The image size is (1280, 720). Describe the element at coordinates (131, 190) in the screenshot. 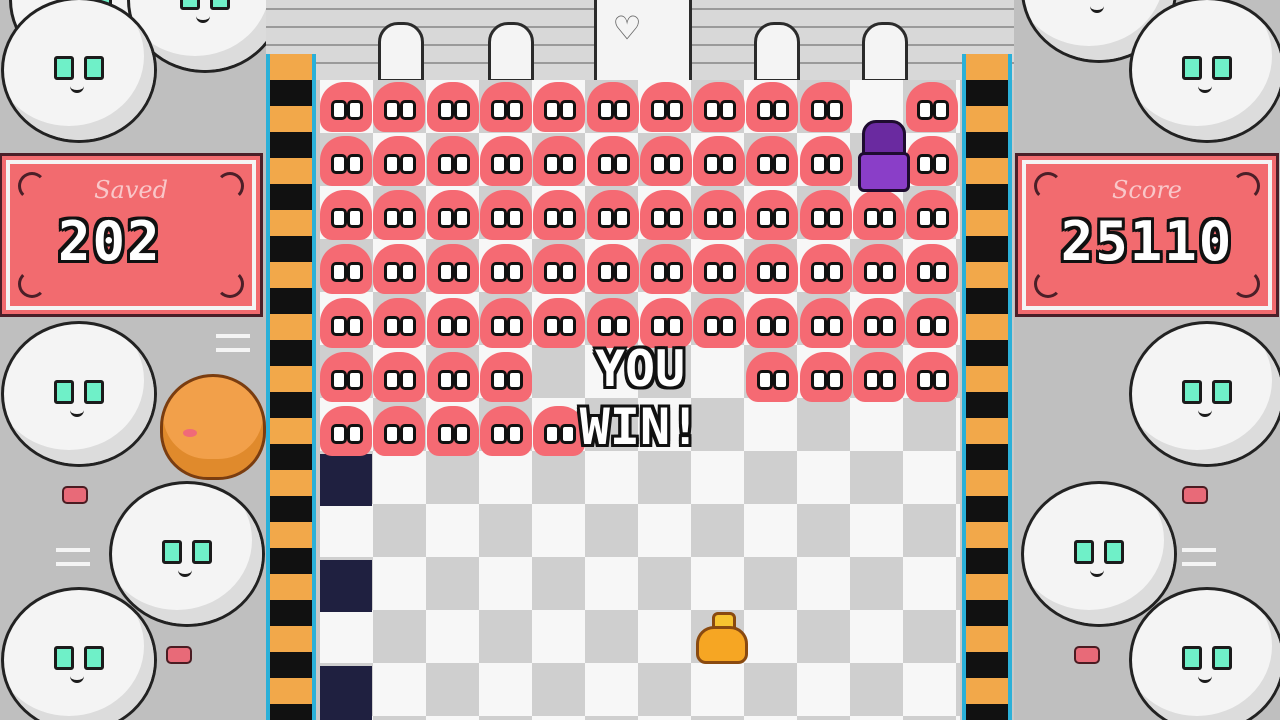

I see `saved-label: Saved` at that location.